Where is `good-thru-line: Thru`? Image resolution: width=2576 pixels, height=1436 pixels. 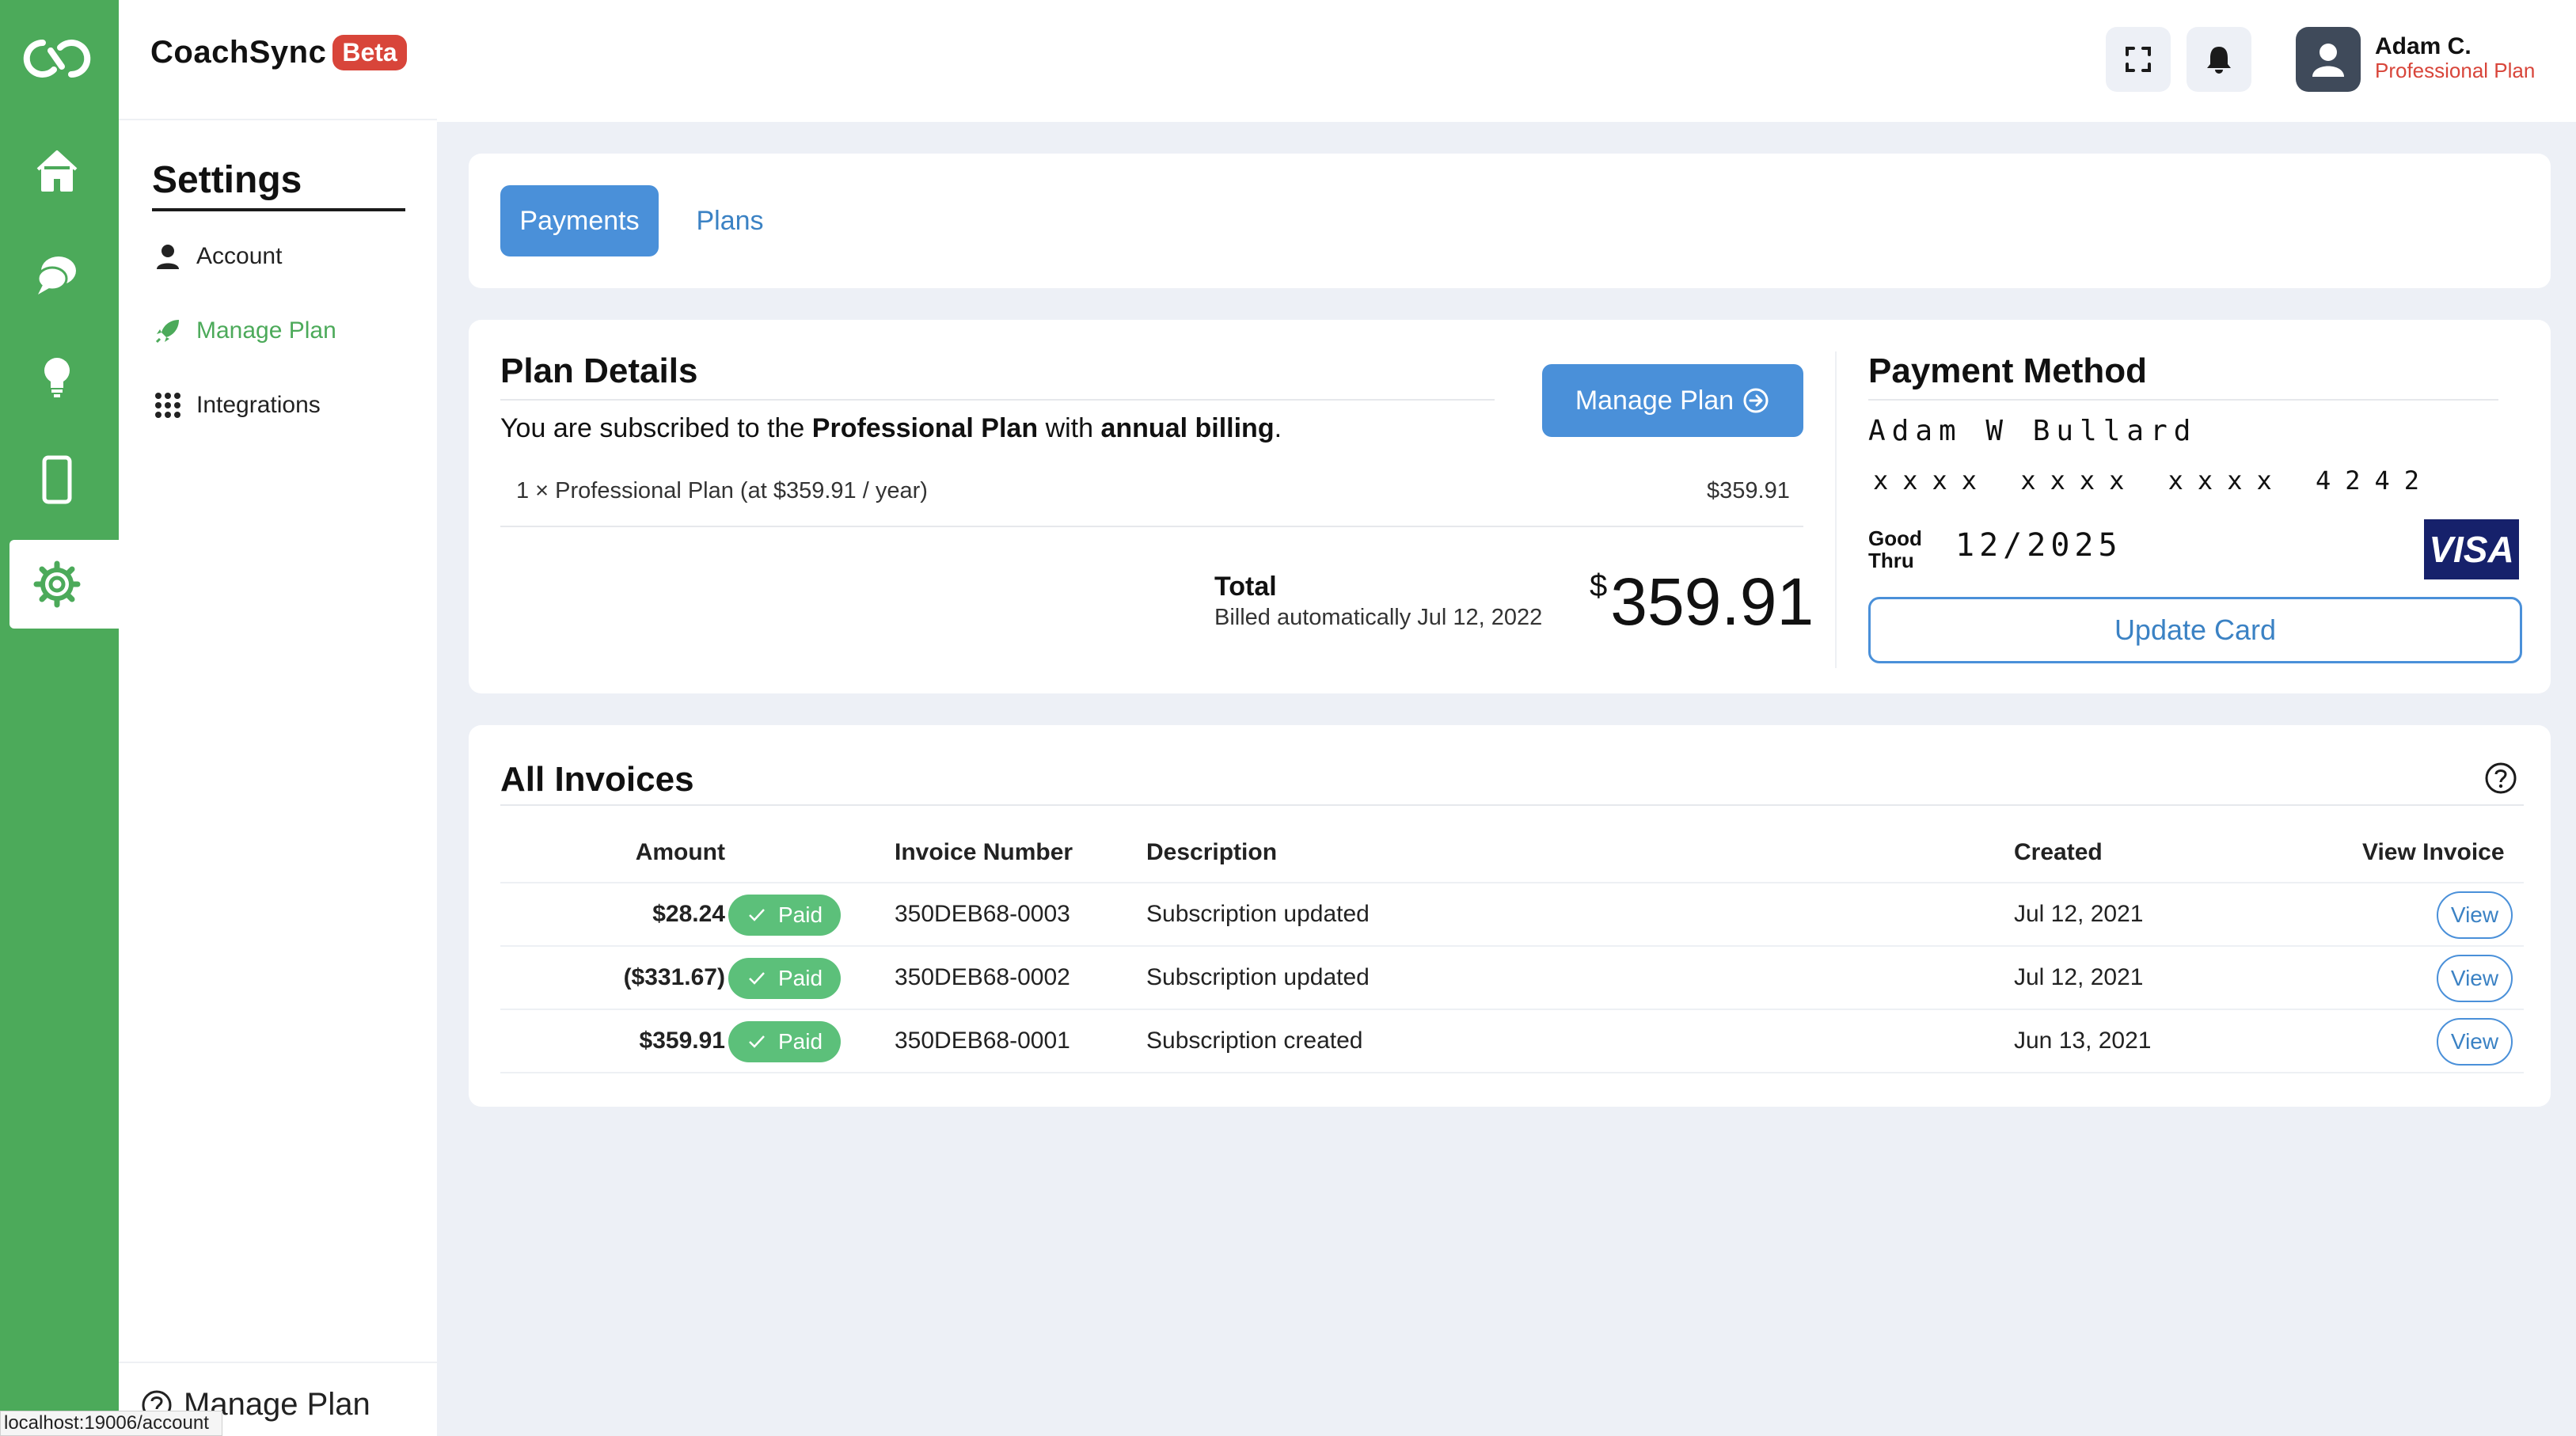 good-thru-line: Thru is located at coordinates (1891, 561).